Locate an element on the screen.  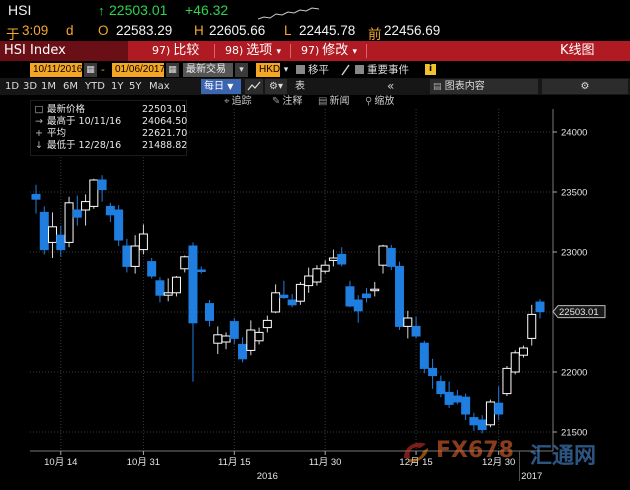
shift-label: 移平 is located at coordinates (318, 70).